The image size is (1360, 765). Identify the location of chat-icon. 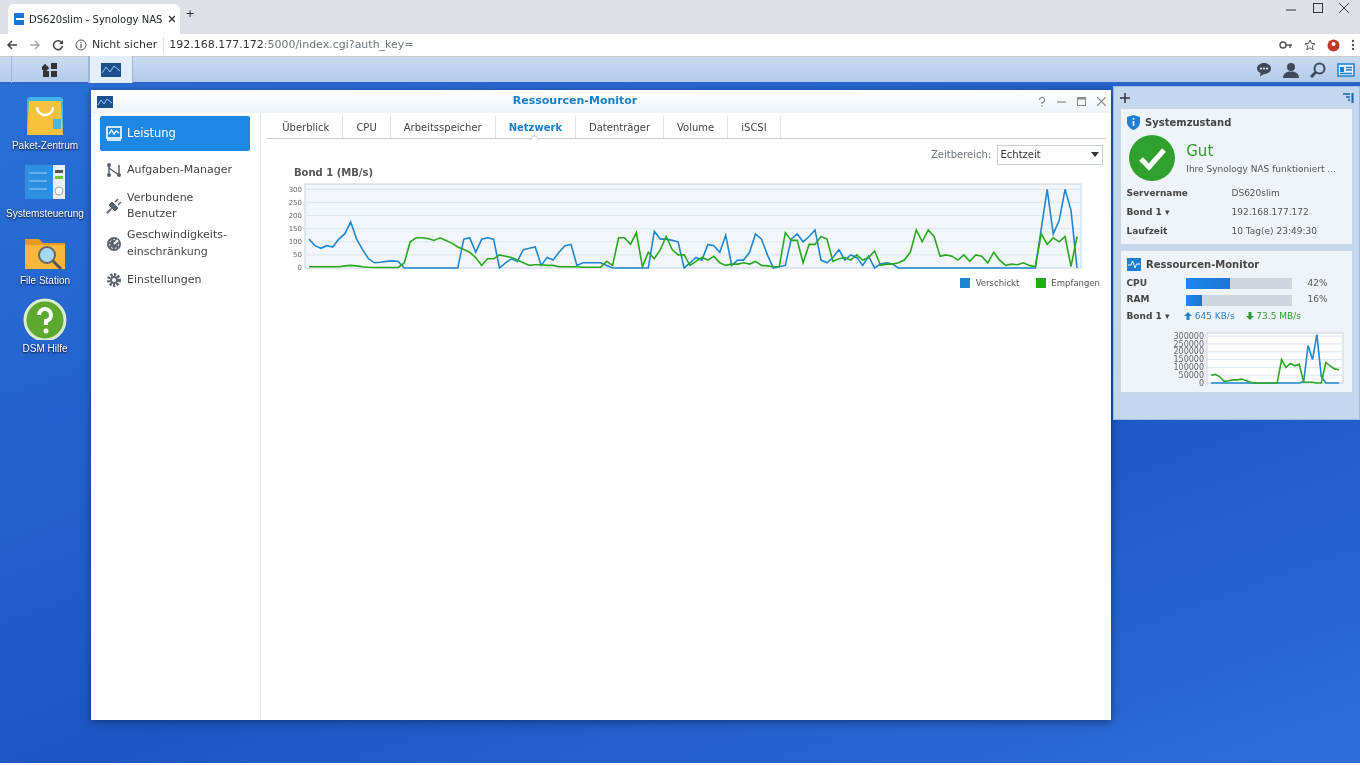
(1263, 69).